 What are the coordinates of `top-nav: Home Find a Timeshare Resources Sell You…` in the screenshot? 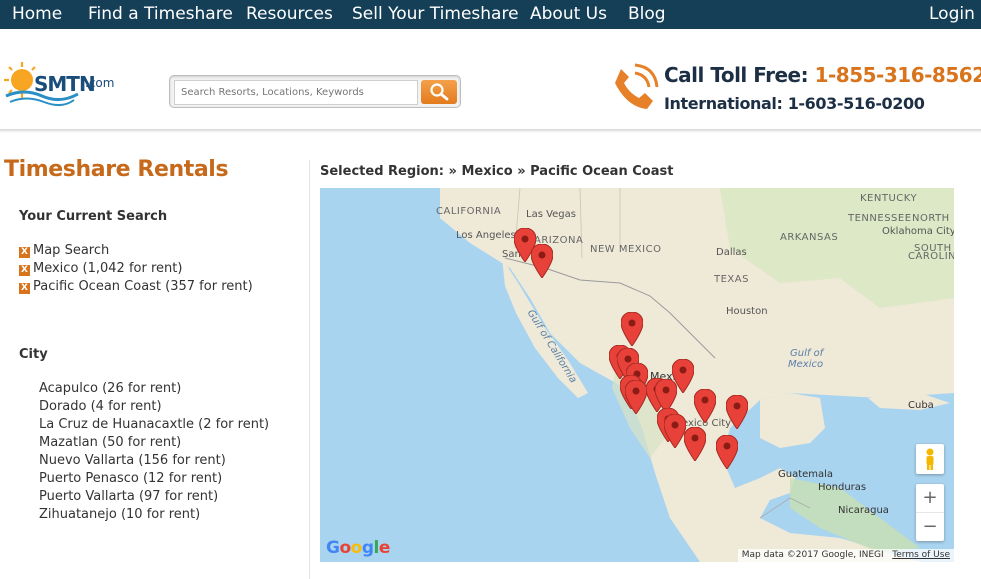 It's located at (490, 14).